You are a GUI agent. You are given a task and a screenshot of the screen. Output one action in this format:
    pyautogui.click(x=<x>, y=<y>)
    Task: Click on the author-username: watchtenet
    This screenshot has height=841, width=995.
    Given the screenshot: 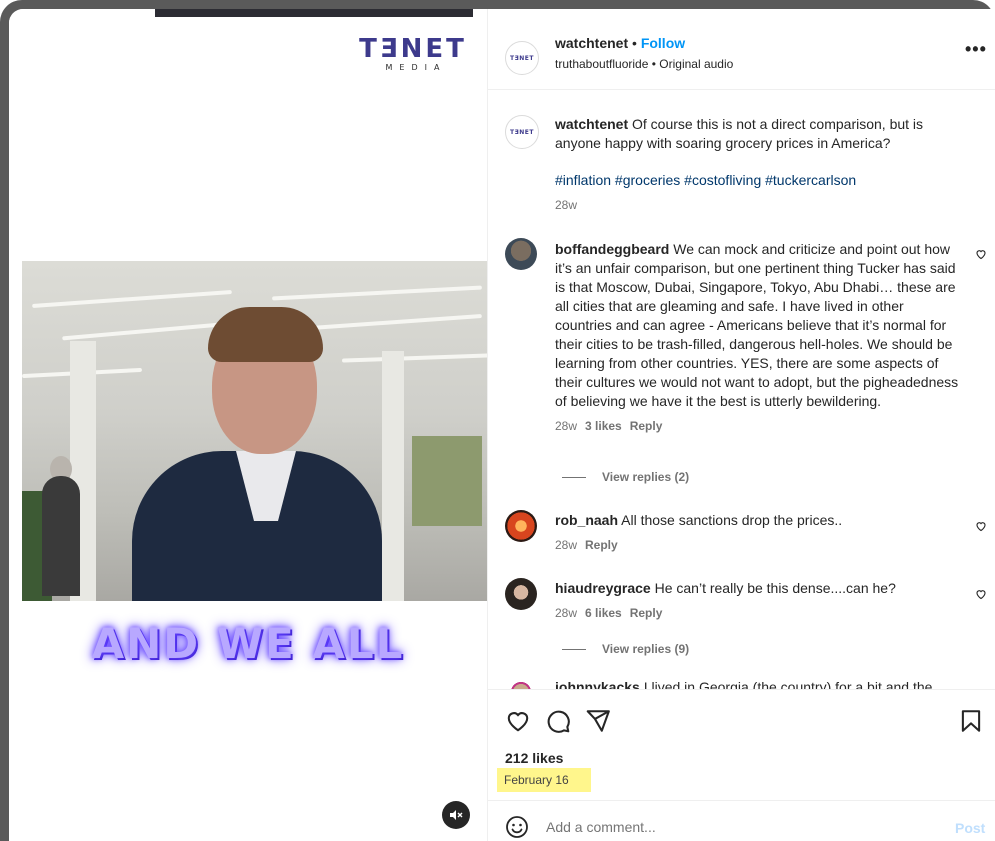 What is the action you would take?
    pyautogui.click(x=591, y=43)
    